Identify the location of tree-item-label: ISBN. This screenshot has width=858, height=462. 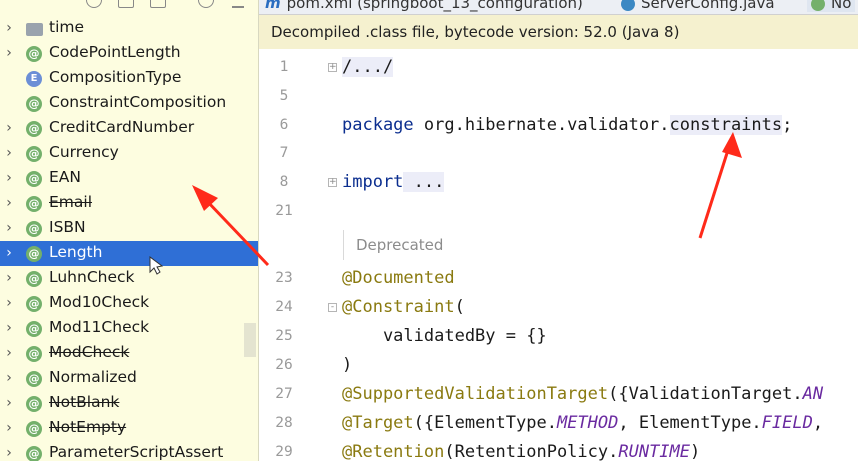
(67, 227).